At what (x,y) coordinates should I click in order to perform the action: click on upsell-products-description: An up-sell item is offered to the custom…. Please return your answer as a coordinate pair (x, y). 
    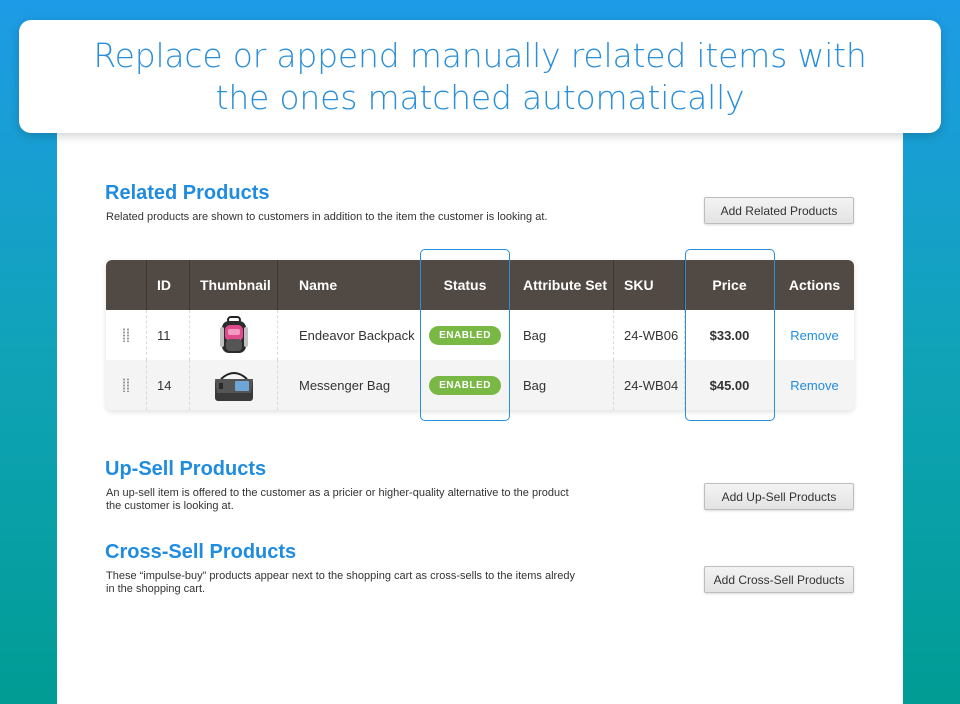
    Looking at the image, I should click on (337, 499).